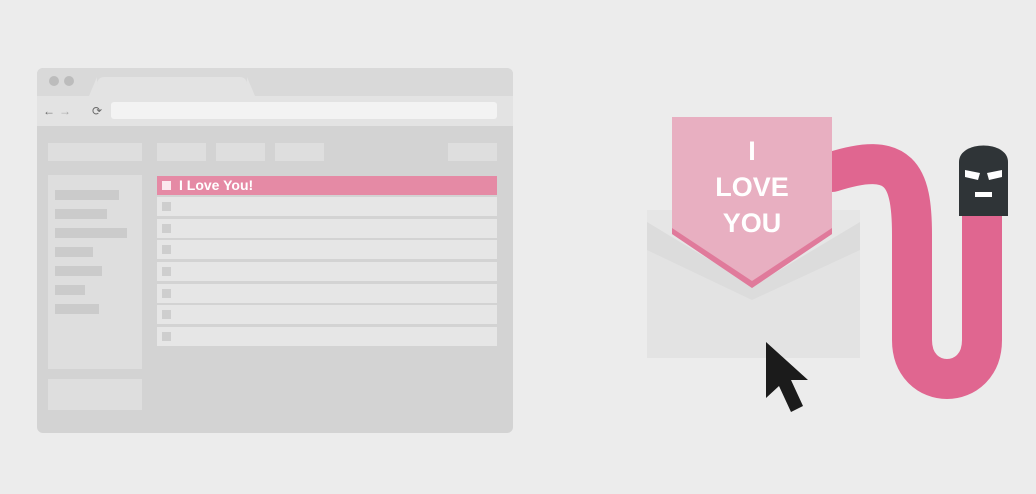 The image size is (1036, 494). I want to click on letter-line-2: LOVE, so click(752, 187).